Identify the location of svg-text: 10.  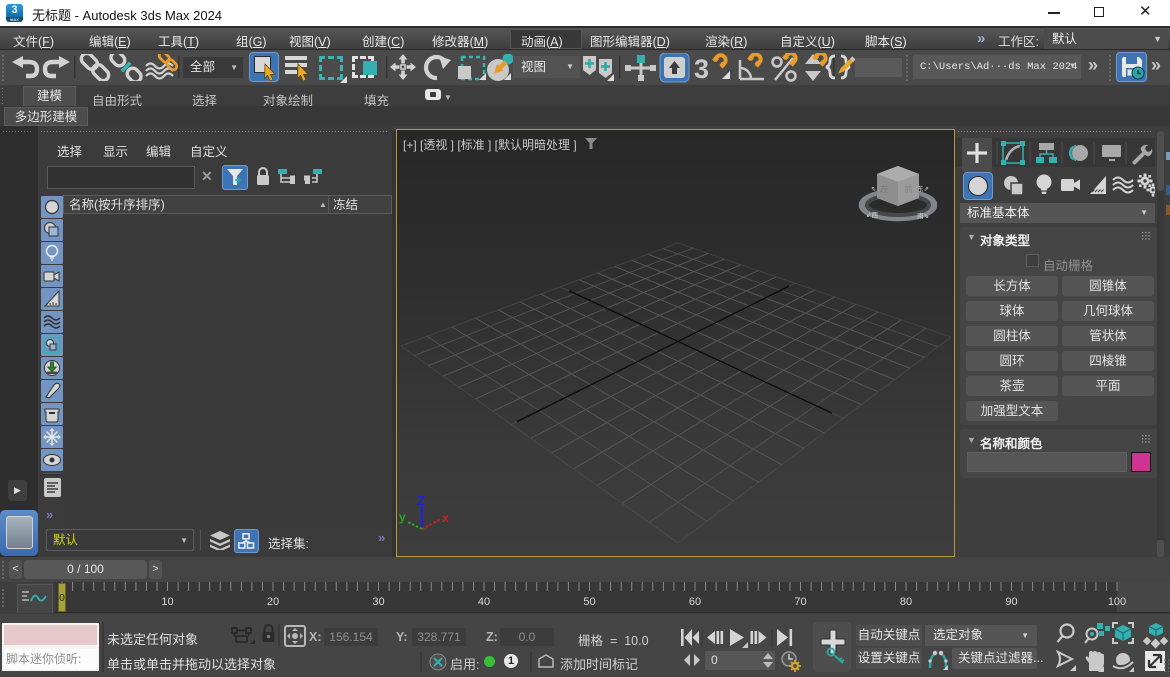
(167, 602).